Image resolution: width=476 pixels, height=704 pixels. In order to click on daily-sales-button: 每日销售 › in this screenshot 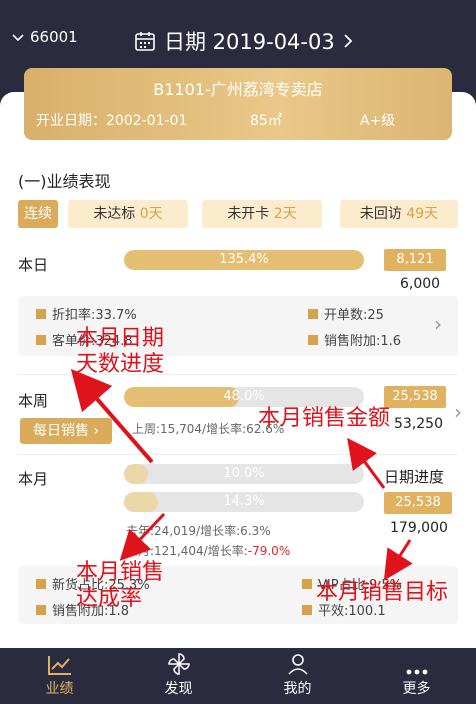, I will do `click(66, 431)`.